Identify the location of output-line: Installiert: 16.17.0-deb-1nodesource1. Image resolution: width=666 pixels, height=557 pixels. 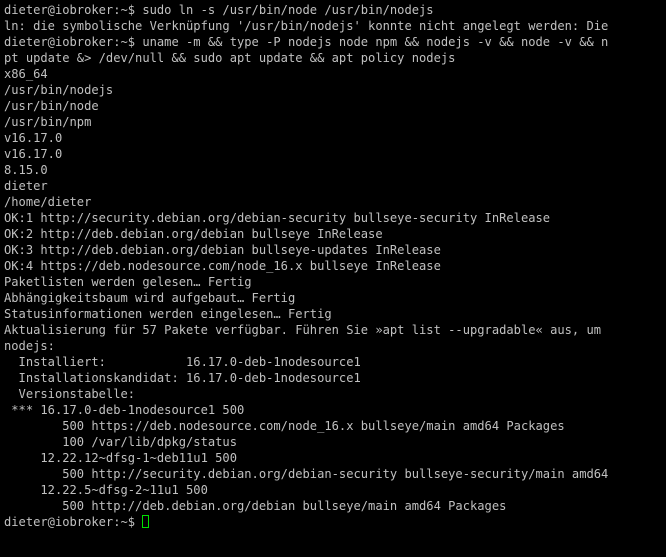
(182, 362).